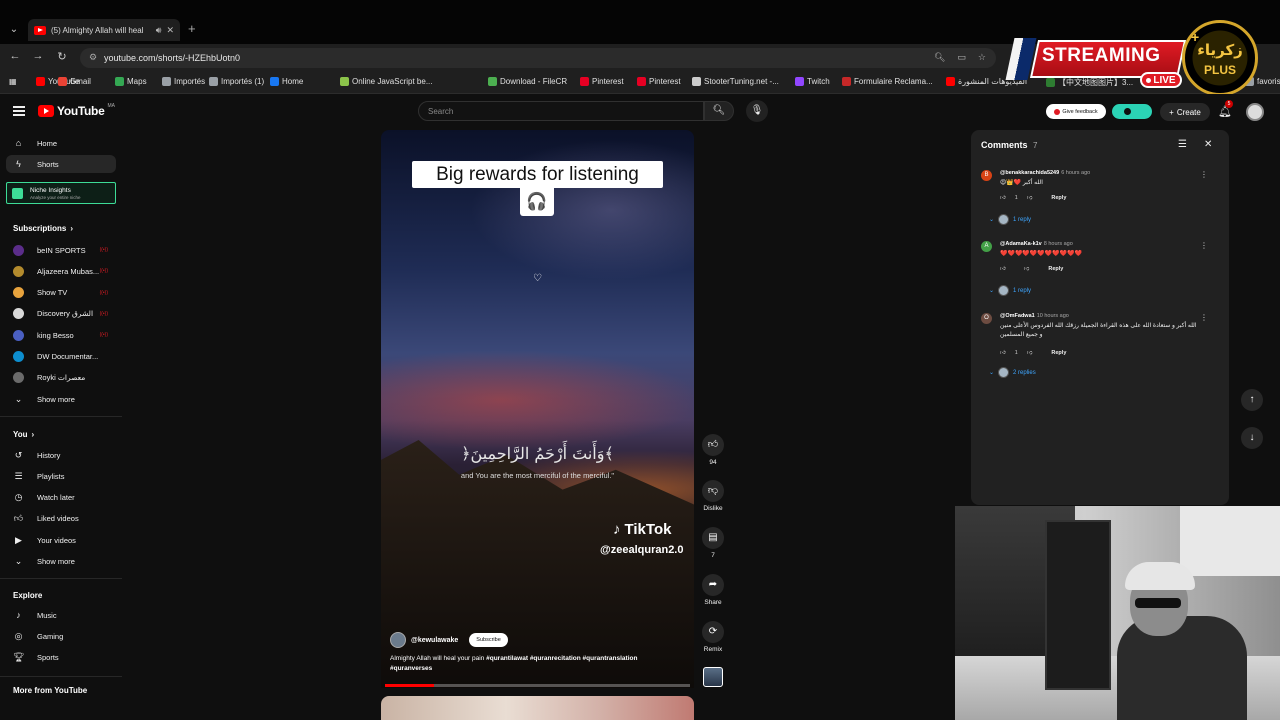  What do you see at coordinates (1182, 144) in the screenshot?
I see `sort-icon: ☰` at bounding box center [1182, 144].